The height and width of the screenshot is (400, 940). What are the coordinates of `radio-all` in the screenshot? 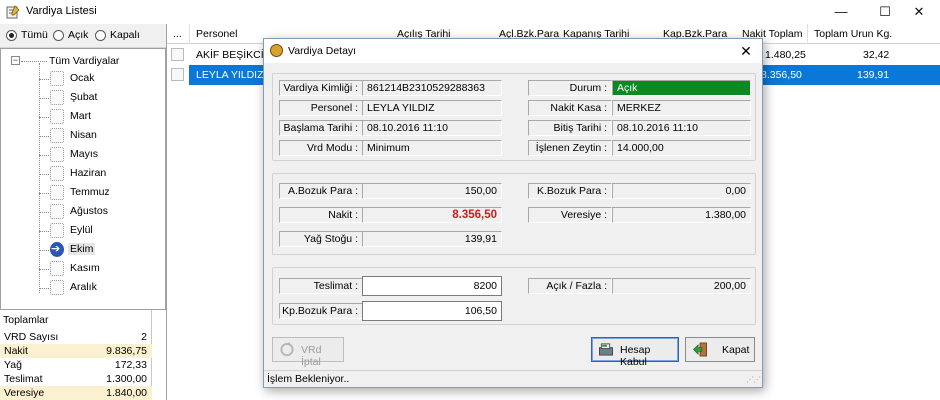 It's located at (11, 35).